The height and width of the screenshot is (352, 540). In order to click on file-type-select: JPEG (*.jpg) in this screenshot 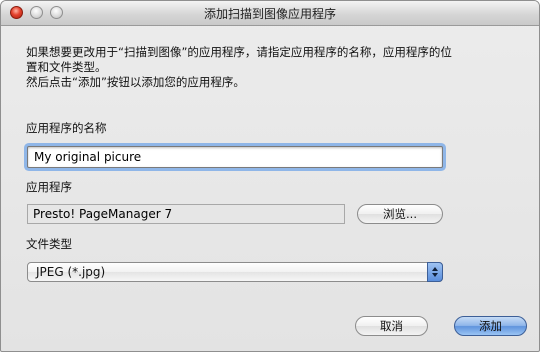, I will do `click(235, 272)`.